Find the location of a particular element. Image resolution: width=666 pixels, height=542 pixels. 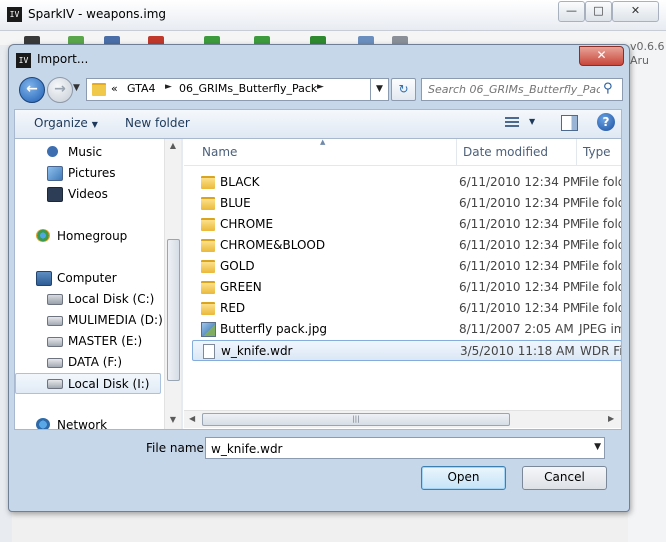

nav-item-label: MASTER (E:) is located at coordinates (105, 341).